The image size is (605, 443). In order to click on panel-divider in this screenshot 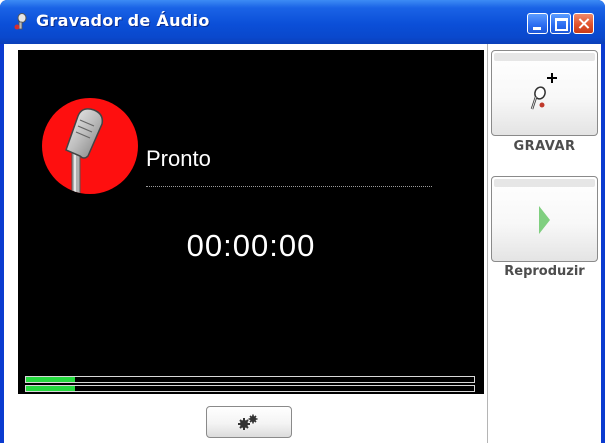, I will do `click(487, 243)`.